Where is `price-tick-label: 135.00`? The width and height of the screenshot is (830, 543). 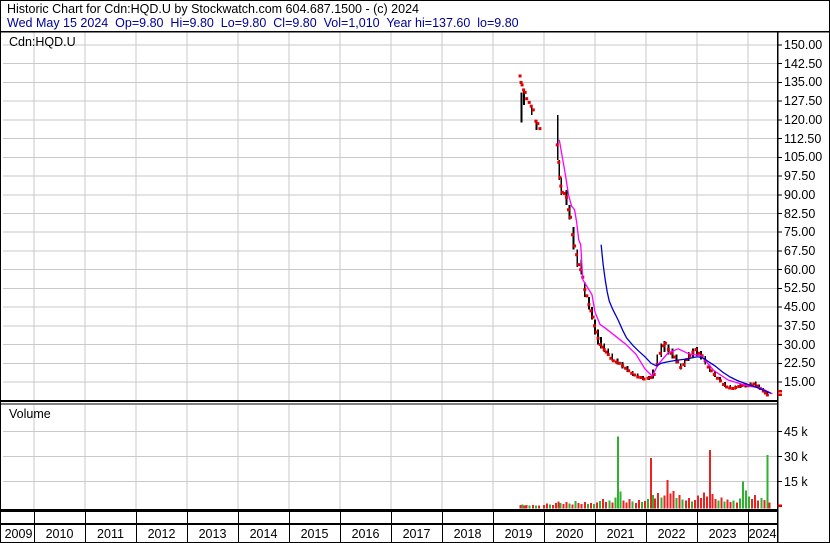
price-tick-label: 135.00 is located at coordinates (803, 82).